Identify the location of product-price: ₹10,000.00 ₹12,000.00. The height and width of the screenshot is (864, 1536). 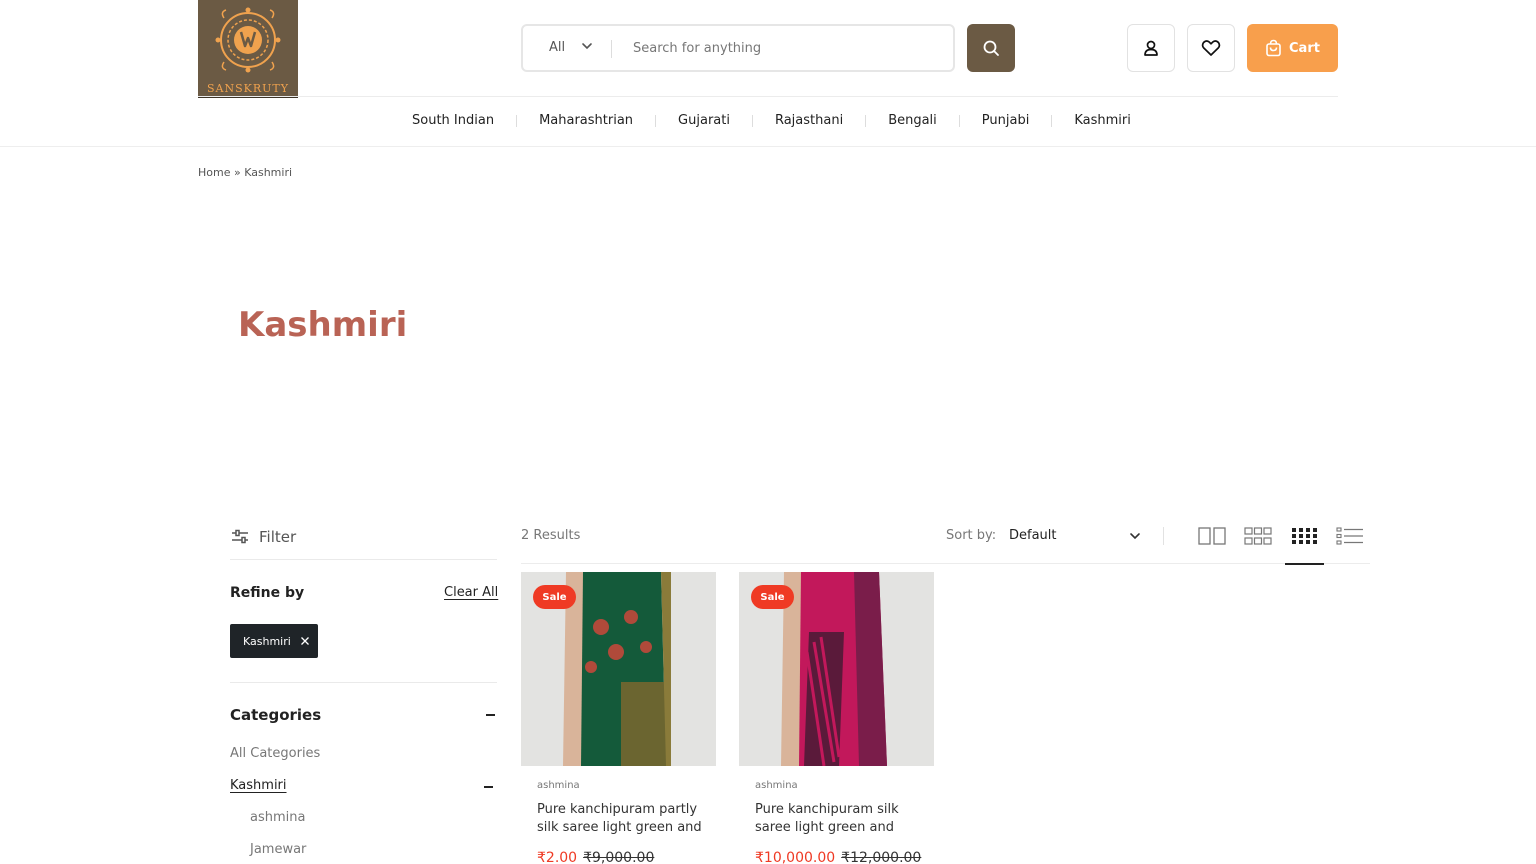
(838, 857).